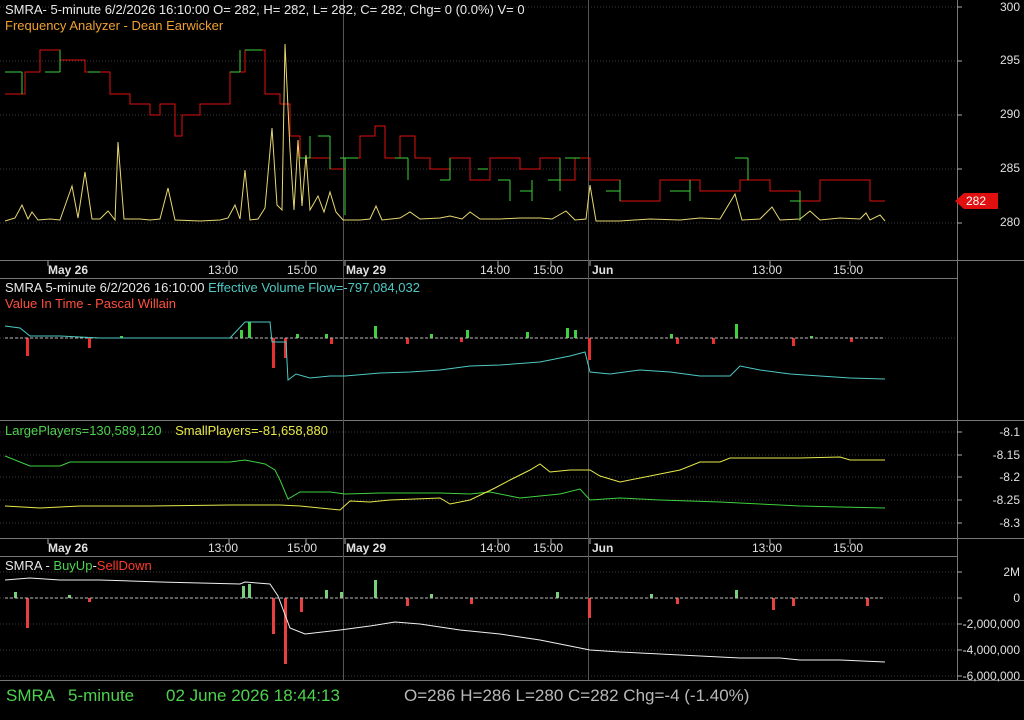 Image resolution: width=1024 pixels, height=720 pixels. Describe the element at coordinates (1016, 598) in the screenshot. I see `y-tick: 0` at that location.